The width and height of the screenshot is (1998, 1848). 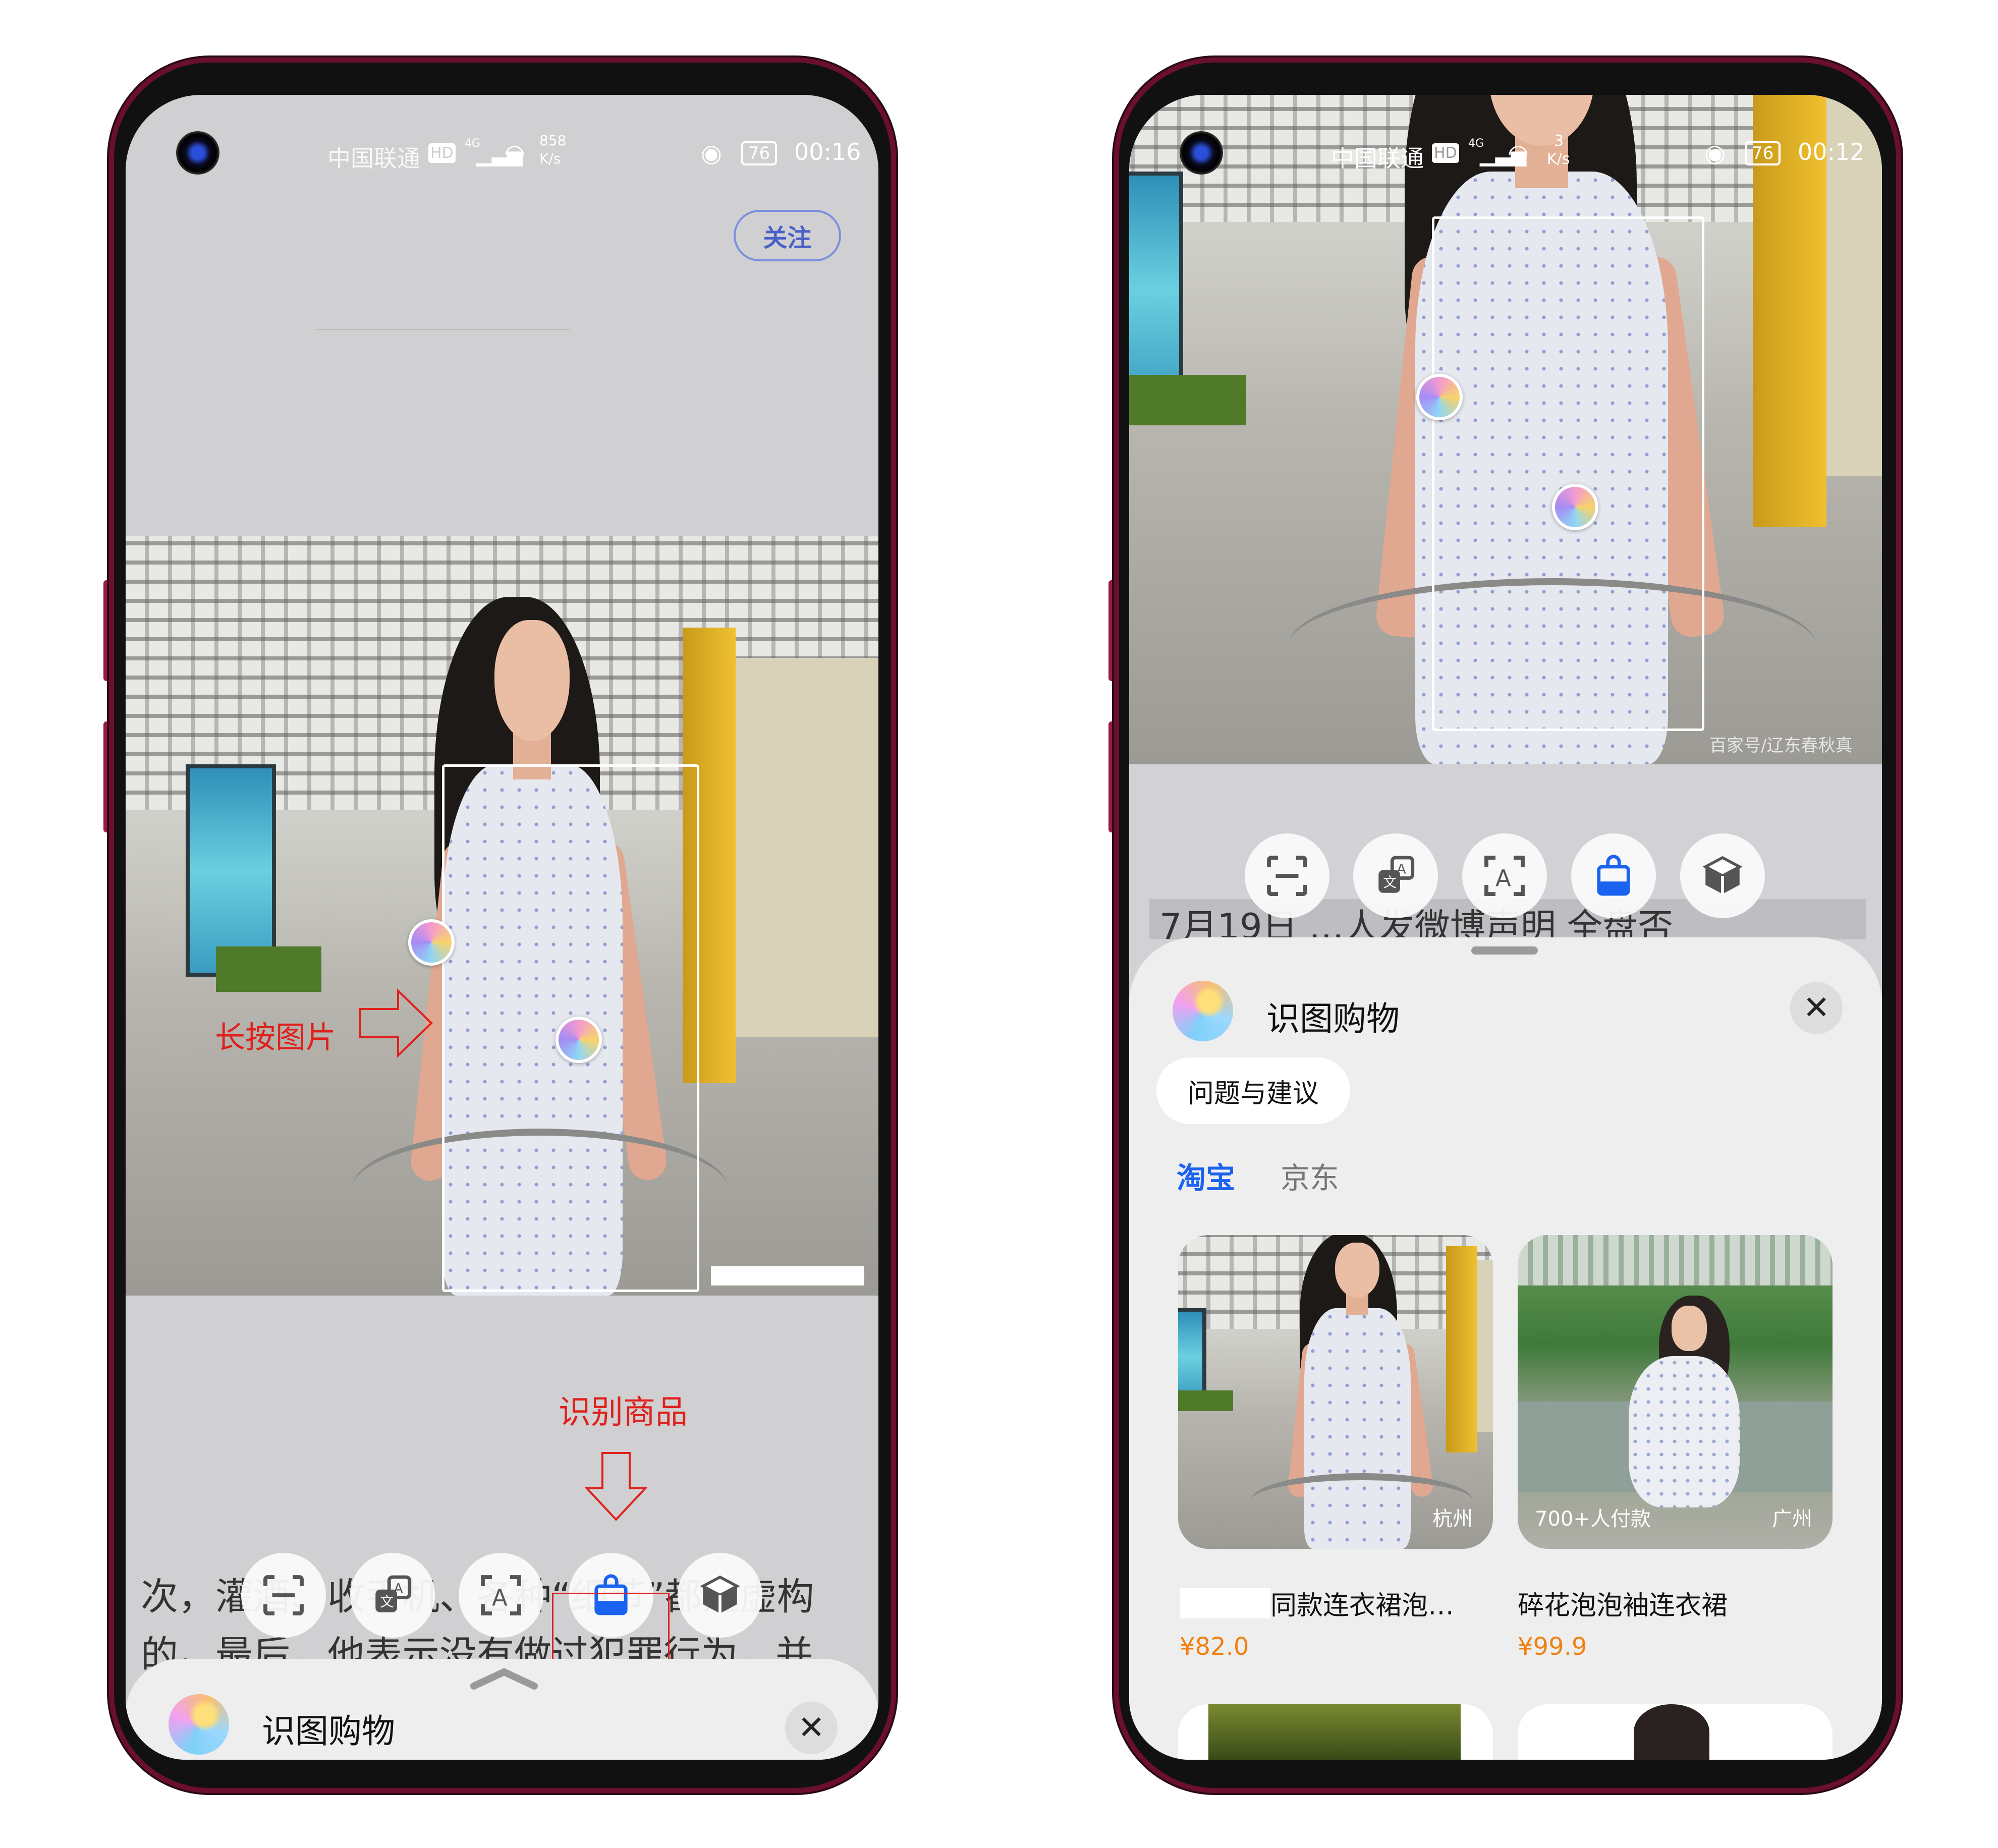 What do you see at coordinates (1504, 950) in the screenshot?
I see `drag-handle` at bounding box center [1504, 950].